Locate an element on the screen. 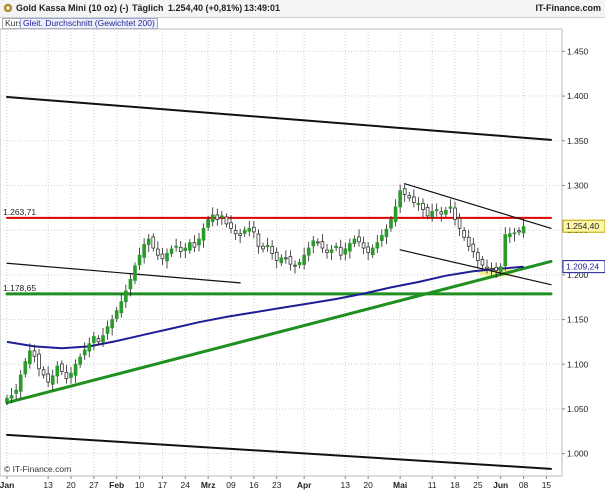 Image resolution: width=605 pixels, height=494 pixels. y-tick-label: 1.450 is located at coordinates (578, 51).